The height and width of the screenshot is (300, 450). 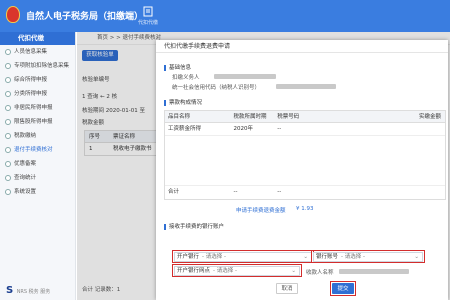 What do you see at coordinates (302, 46) in the screenshot?
I see `dialog-title: 代扣代缴手续费退费申请` at bounding box center [302, 46].